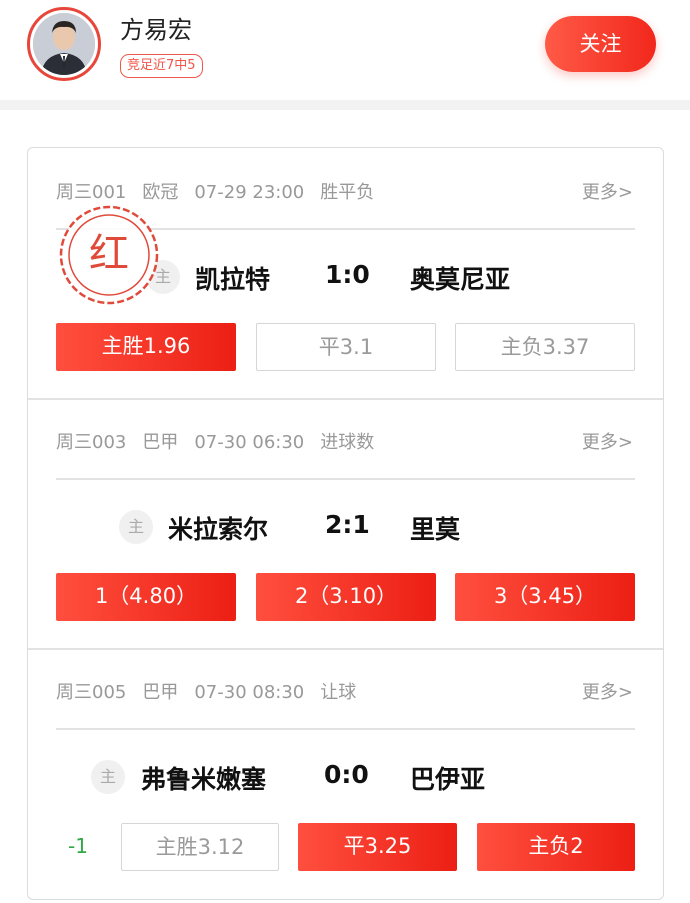  What do you see at coordinates (160, 192) in the screenshot?
I see `league: 欧冠` at bounding box center [160, 192].